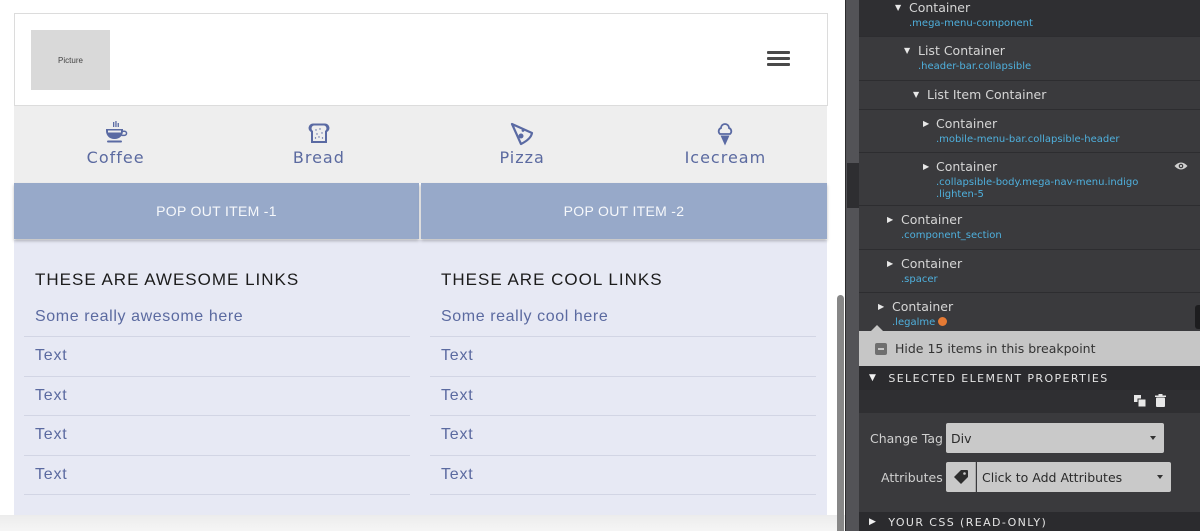  What do you see at coordinates (914, 322) in the screenshot?
I see `tree-node-class-text: .legalme` at bounding box center [914, 322].